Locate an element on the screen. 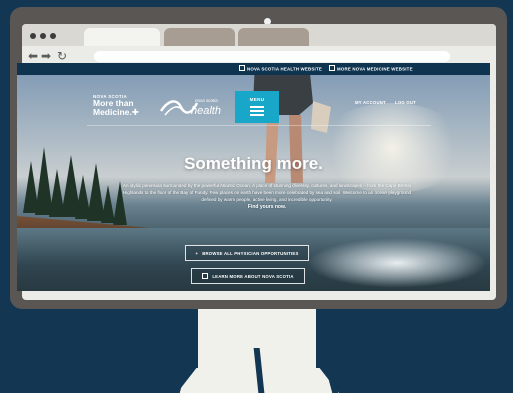 This screenshot has height=393, width=513. learn-more-label: LEARN MORE ABOUT NOVA SCOTIA is located at coordinates (253, 276).